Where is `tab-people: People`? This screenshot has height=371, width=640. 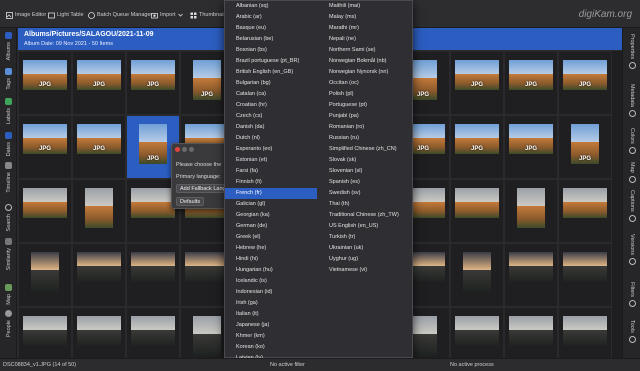
tab-people: People is located at coordinates (8, 323).